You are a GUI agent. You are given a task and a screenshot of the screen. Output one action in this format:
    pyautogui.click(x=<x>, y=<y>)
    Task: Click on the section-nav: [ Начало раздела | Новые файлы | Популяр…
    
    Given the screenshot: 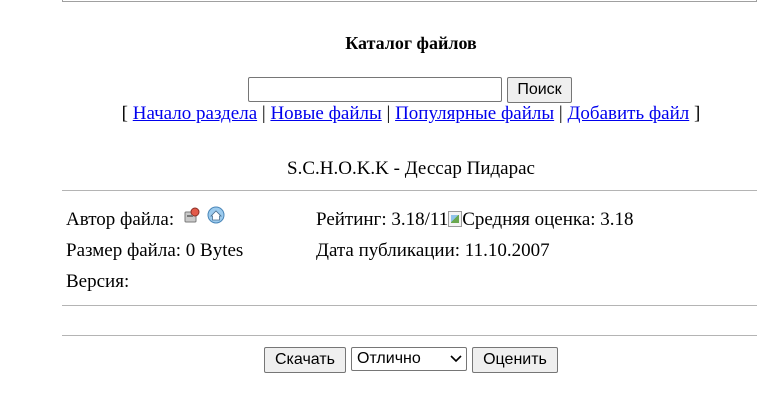 What is the action you would take?
    pyautogui.click(x=387, y=114)
    